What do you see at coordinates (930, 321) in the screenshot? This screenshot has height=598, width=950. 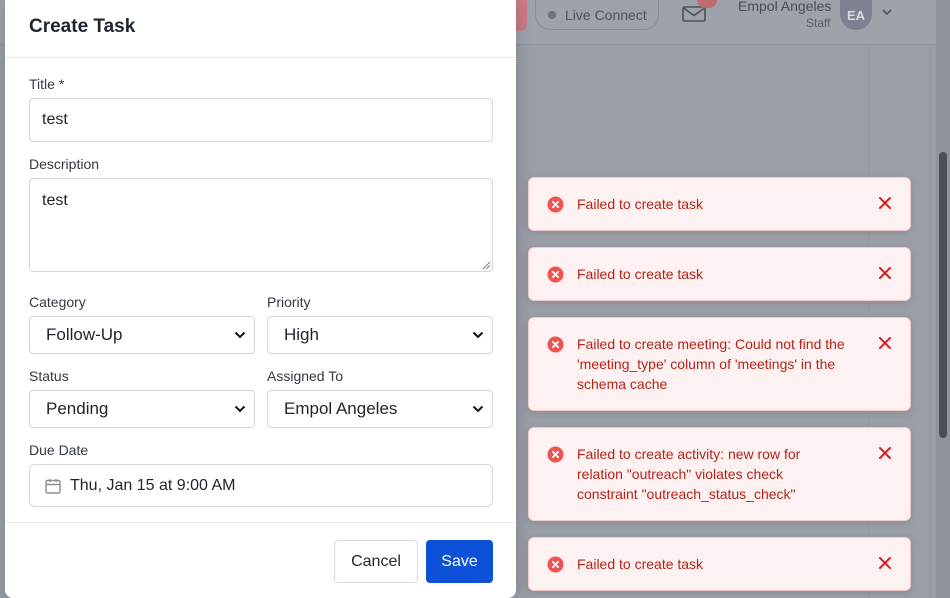 I see `panel-divider` at bounding box center [930, 321].